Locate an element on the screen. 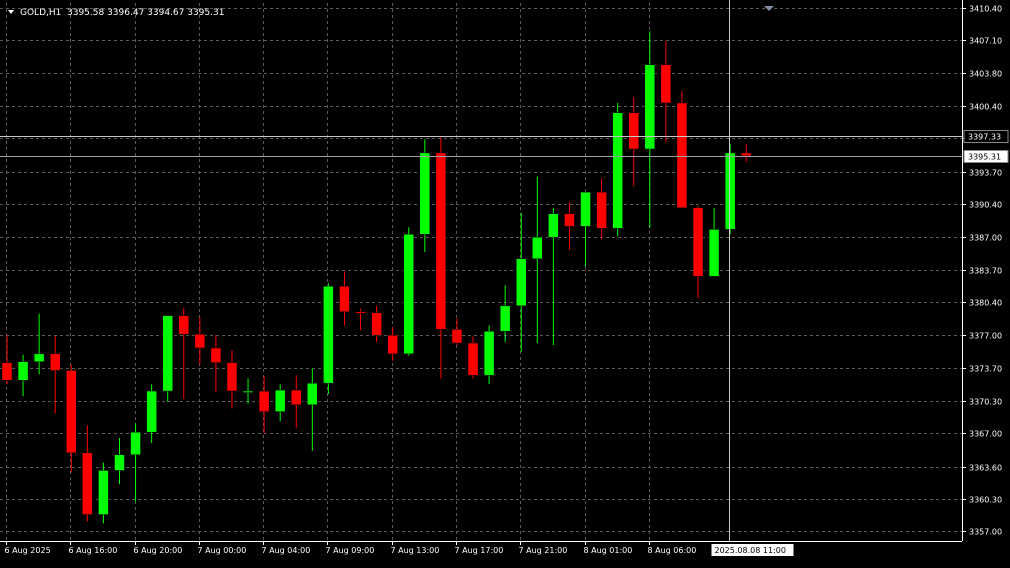 The height and width of the screenshot is (568, 1010). y-tick-label: 3390.40 is located at coordinates (985, 205).